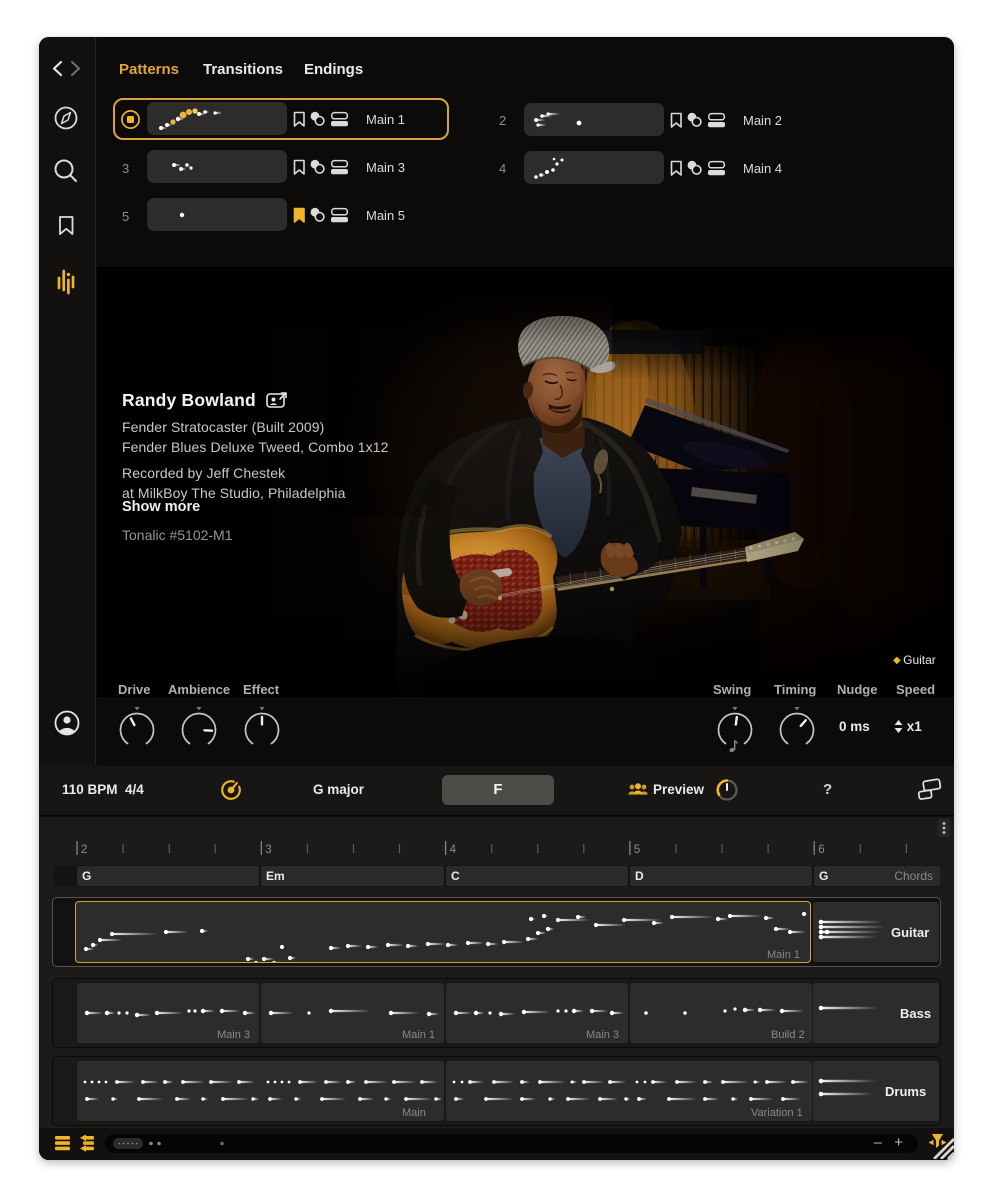 The image size is (993, 1200). I want to click on svg-text: 3, so click(268, 850).